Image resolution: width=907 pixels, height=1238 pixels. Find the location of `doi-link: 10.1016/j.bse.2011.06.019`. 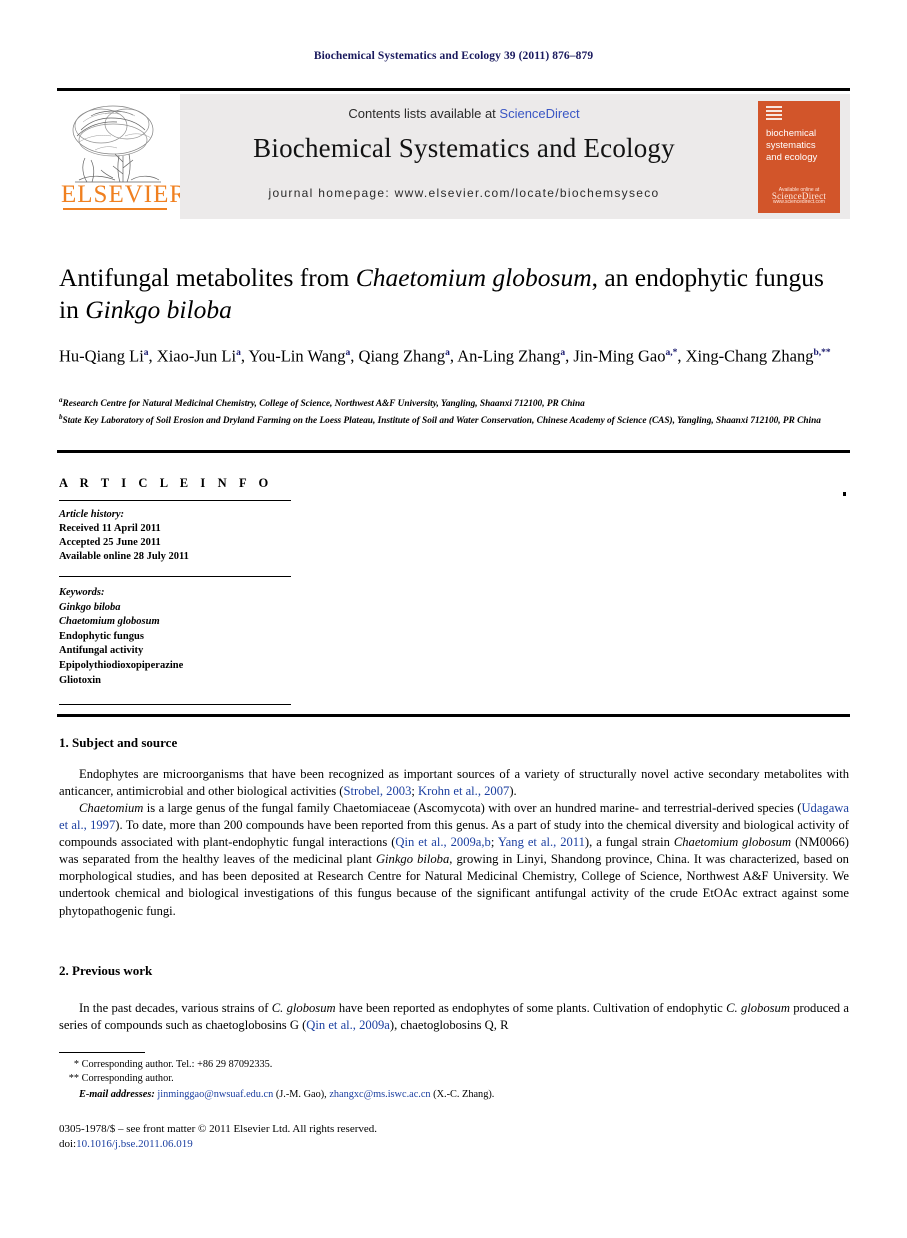

doi-link: 10.1016/j.bse.2011.06.019 is located at coordinates (134, 1144).